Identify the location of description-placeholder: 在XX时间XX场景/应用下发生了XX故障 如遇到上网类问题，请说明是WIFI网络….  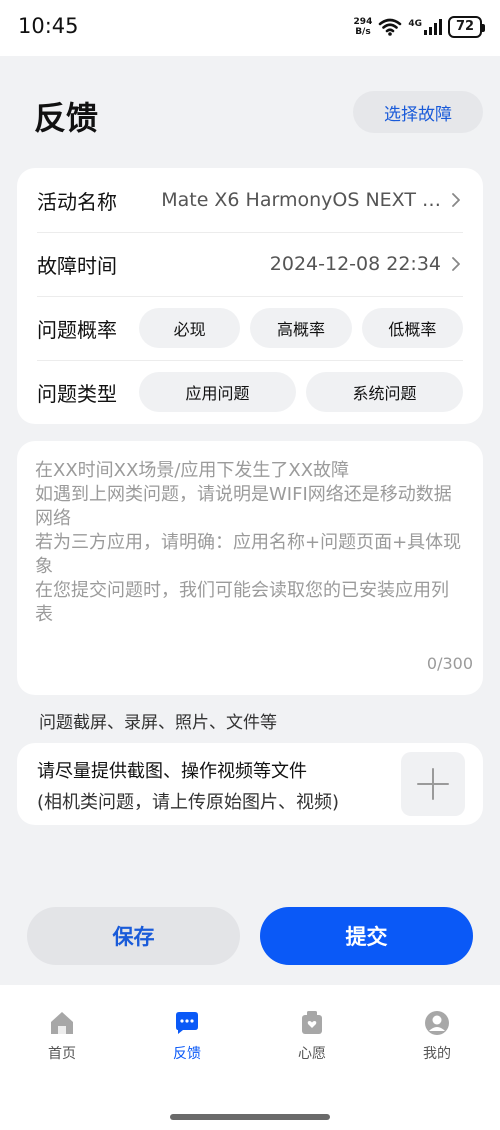
(248, 542).